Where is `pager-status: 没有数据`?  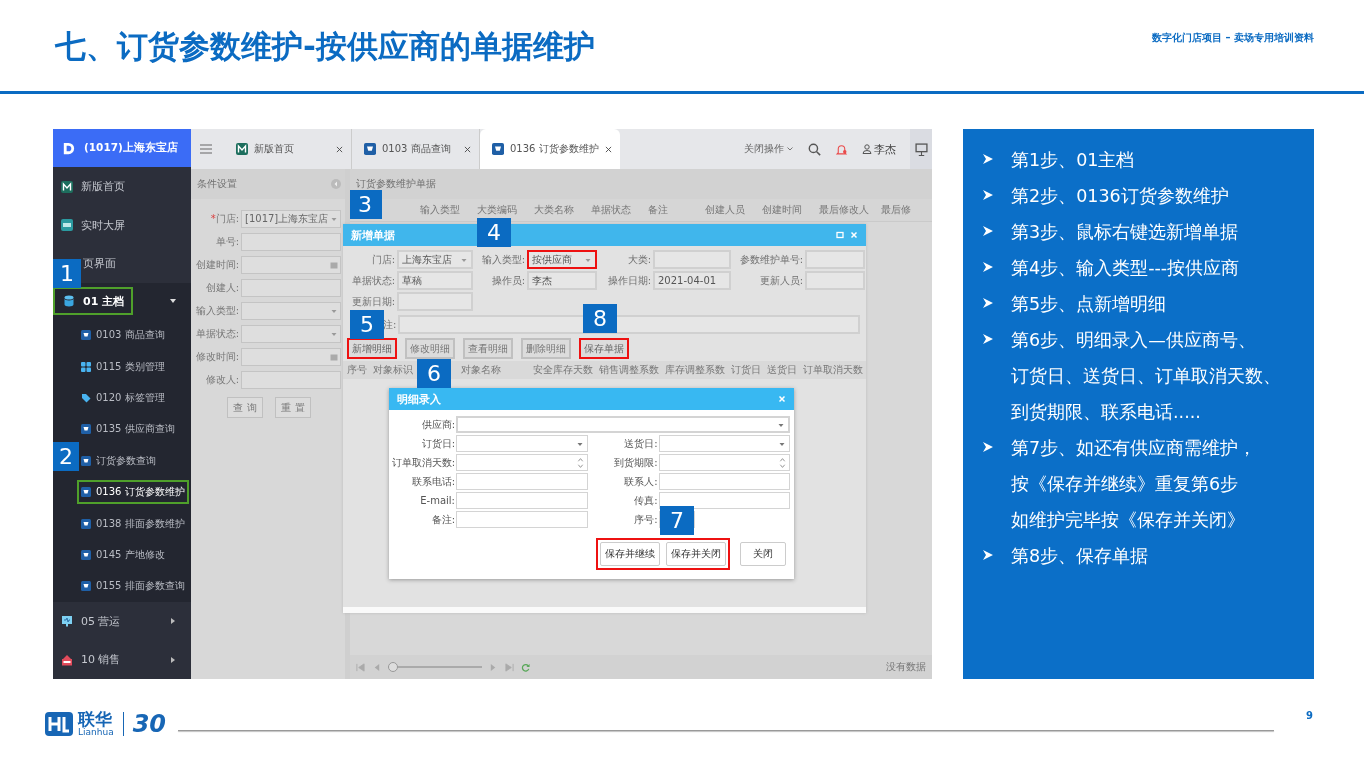 pager-status: 没有数据 is located at coordinates (906, 667).